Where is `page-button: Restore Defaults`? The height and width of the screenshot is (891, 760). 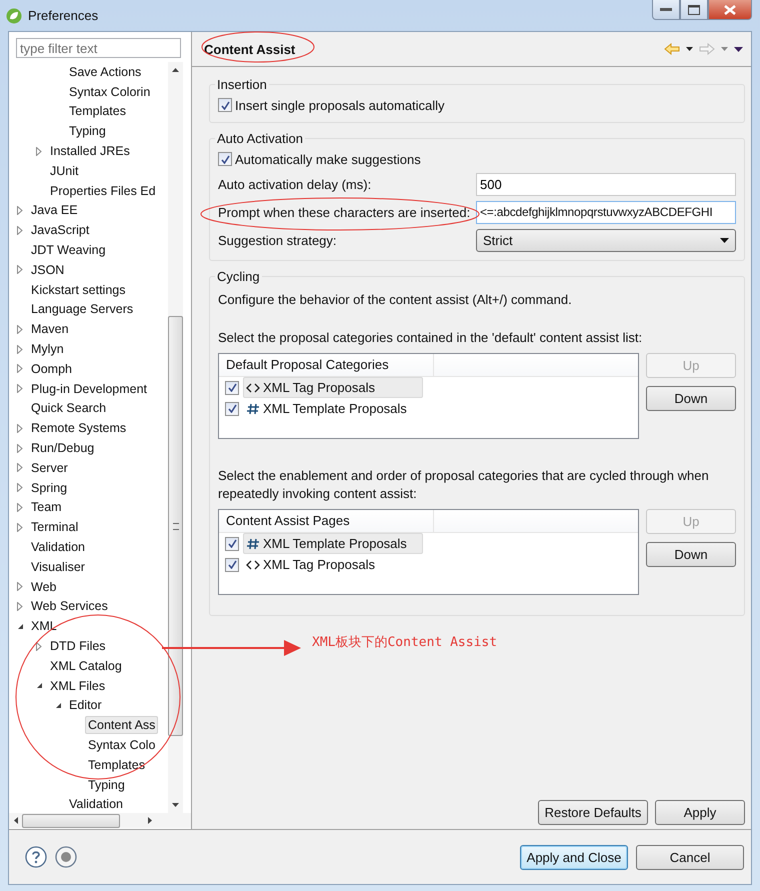
page-button: Restore Defaults is located at coordinates (593, 812).